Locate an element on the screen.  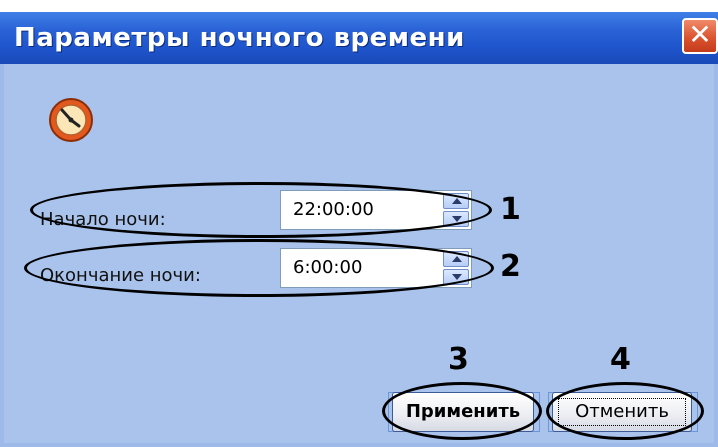
clock-icon is located at coordinates (71, 120).